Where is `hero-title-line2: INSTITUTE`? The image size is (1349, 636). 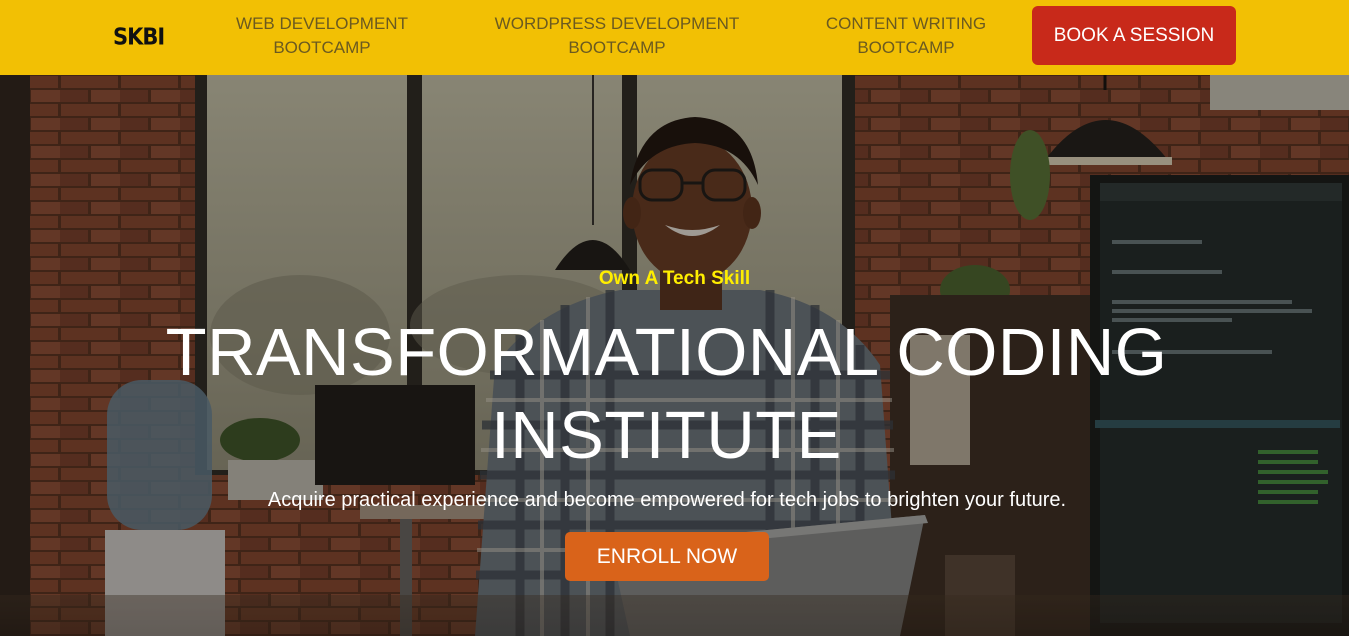 hero-title-line2: INSTITUTE is located at coordinates (666, 435).